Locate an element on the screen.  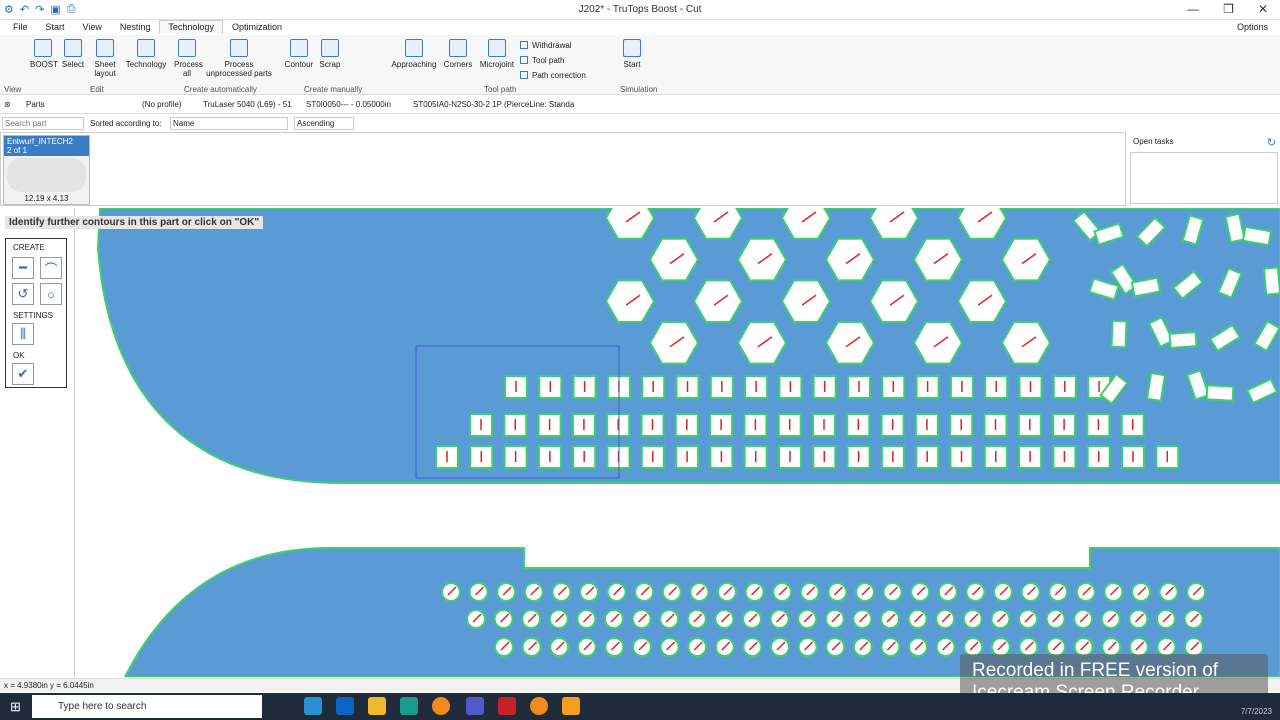
part-thumbnail is located at coordinates (46, 175).